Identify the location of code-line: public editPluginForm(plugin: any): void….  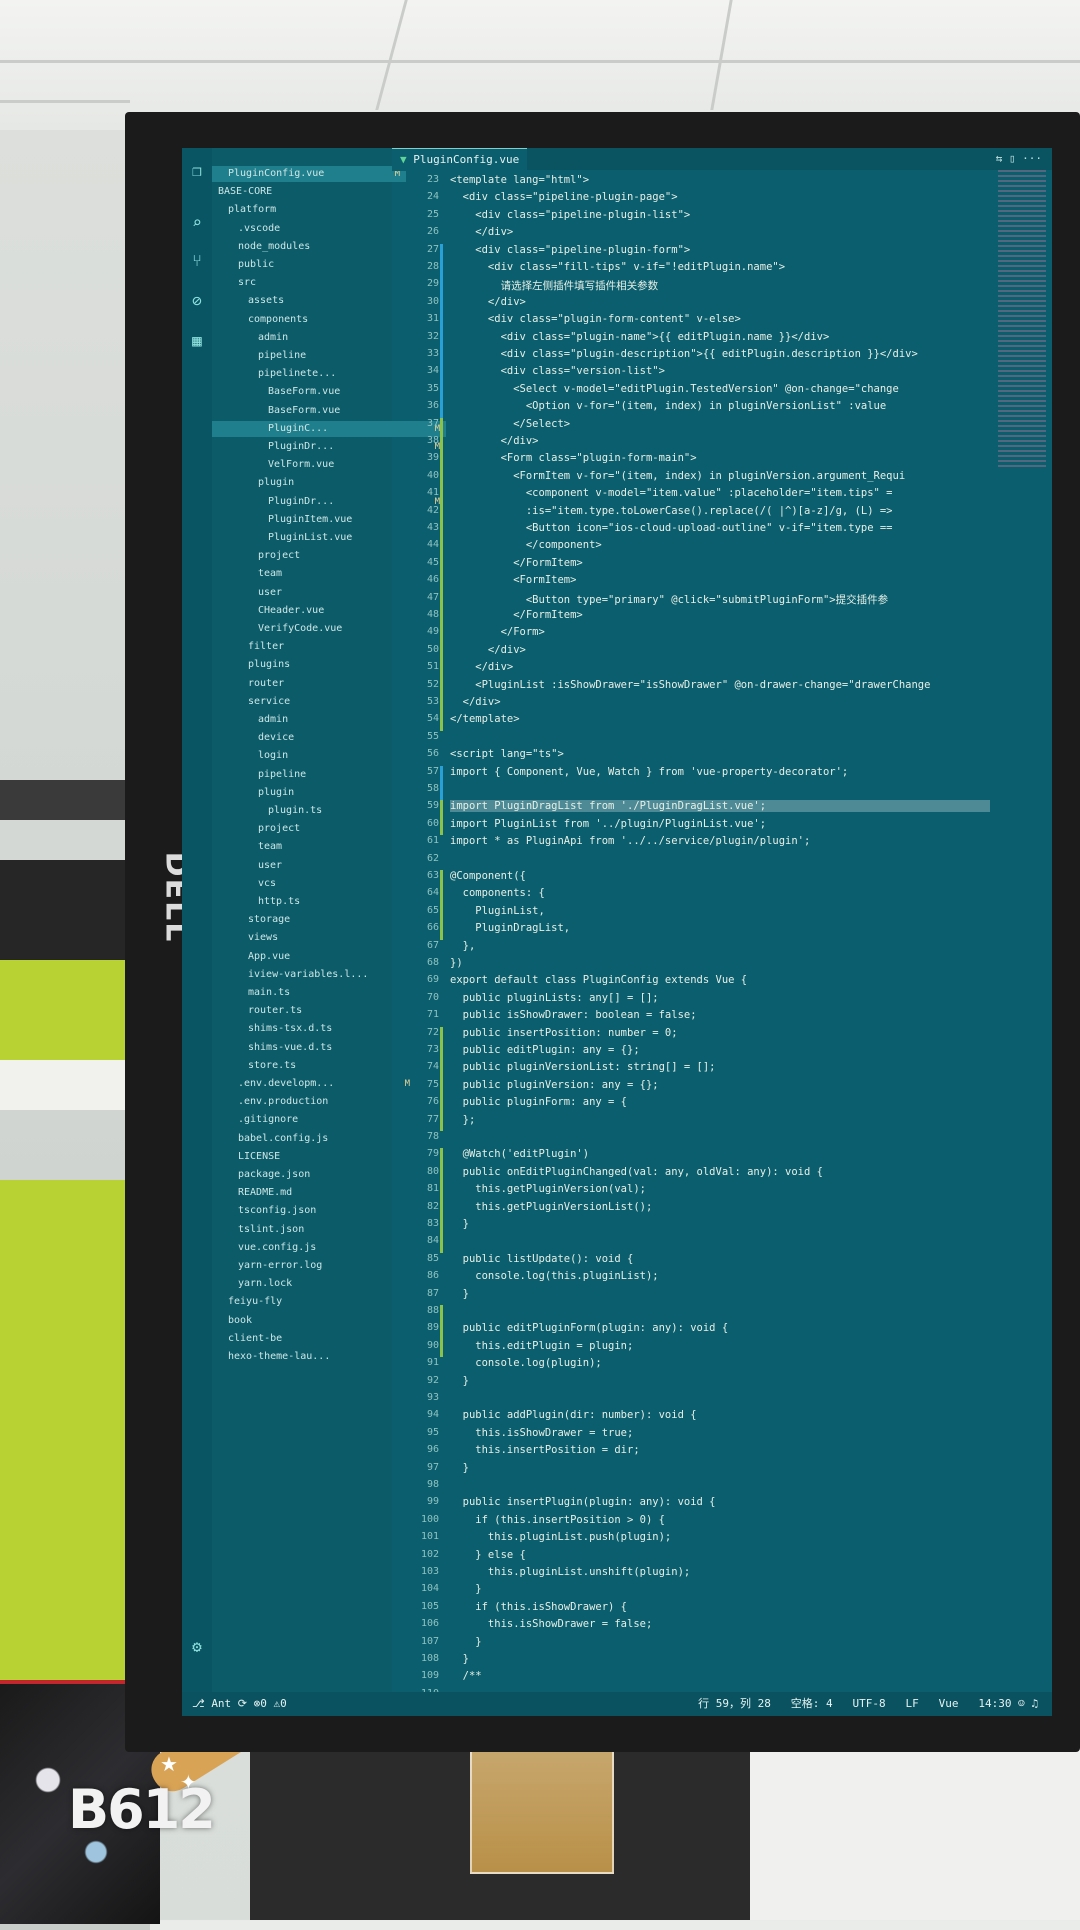
(589, 1328).